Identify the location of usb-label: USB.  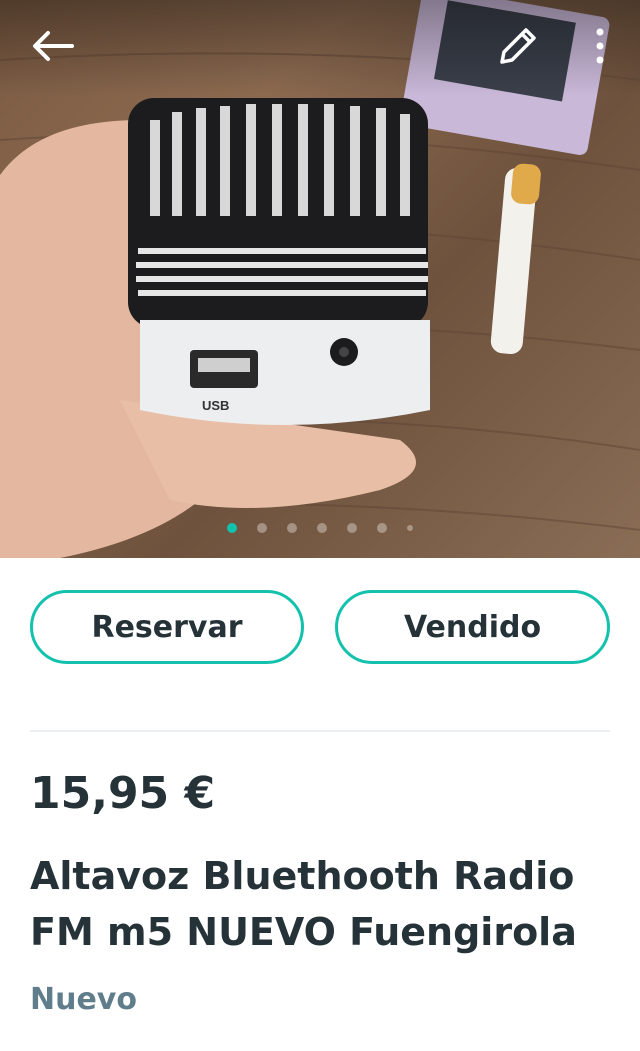
(215, 405).